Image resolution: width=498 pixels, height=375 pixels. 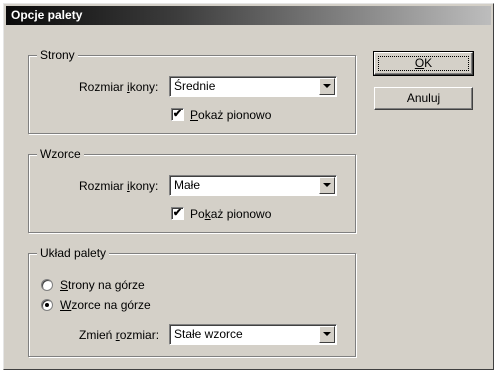 What do you see at coordinates (253, 334) in the screenshot?
I see `resize-select: Stałe wzorce` at bounding box center [253, 334].